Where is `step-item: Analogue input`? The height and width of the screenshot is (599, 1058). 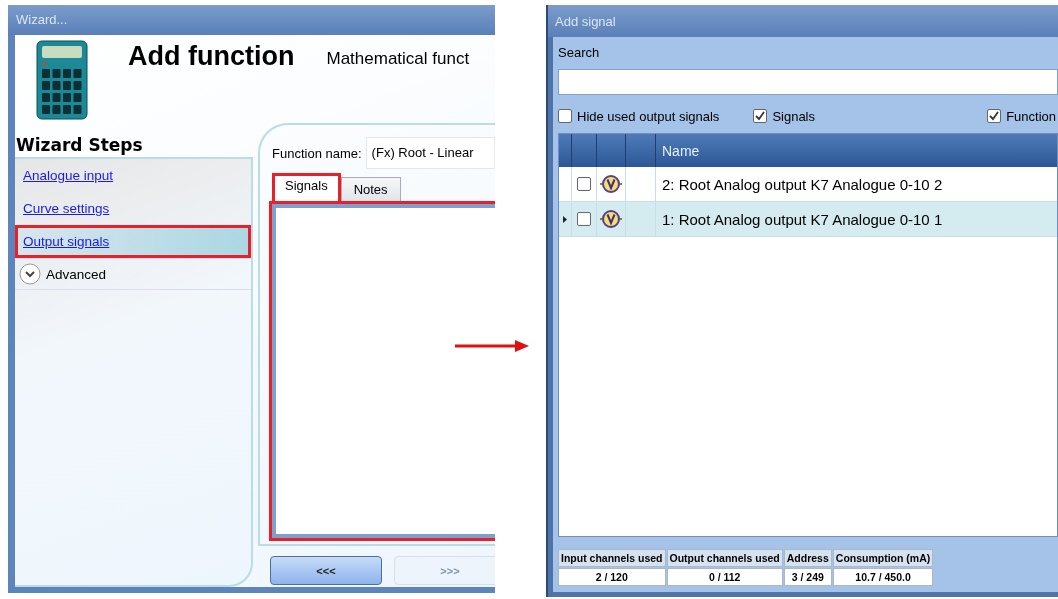
step-item: Analogue input is located at coordinates (133, 175).